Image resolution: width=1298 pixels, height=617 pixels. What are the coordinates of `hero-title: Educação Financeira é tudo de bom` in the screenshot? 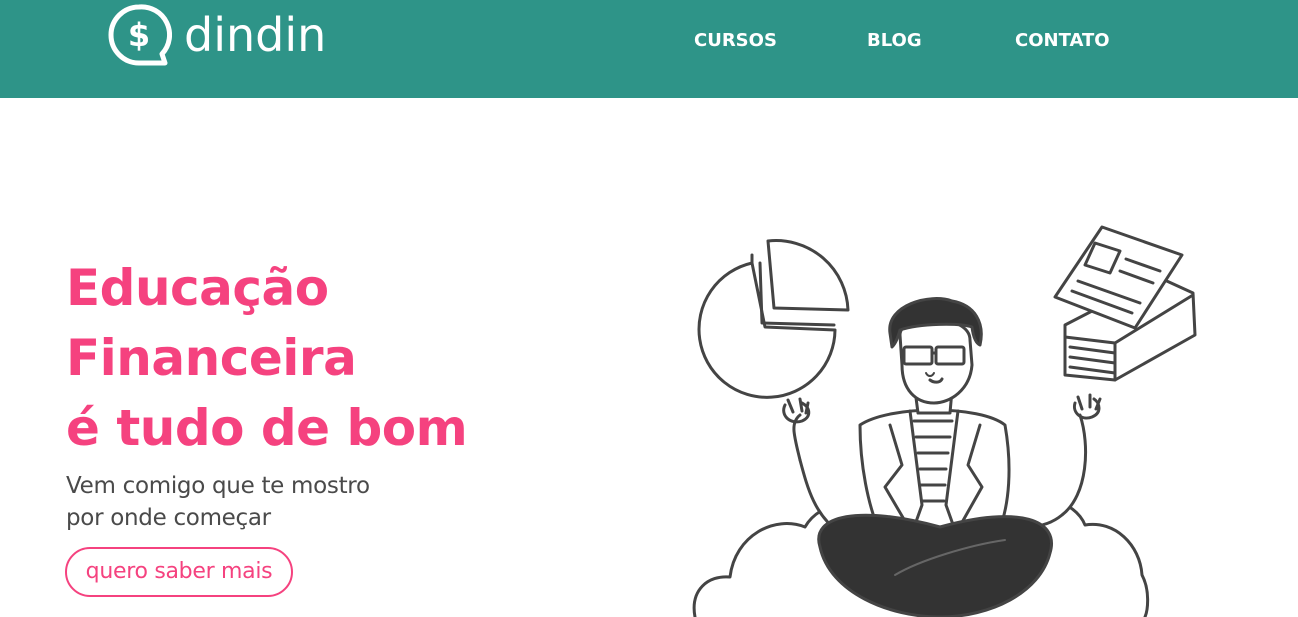 It's located at (267, 358).